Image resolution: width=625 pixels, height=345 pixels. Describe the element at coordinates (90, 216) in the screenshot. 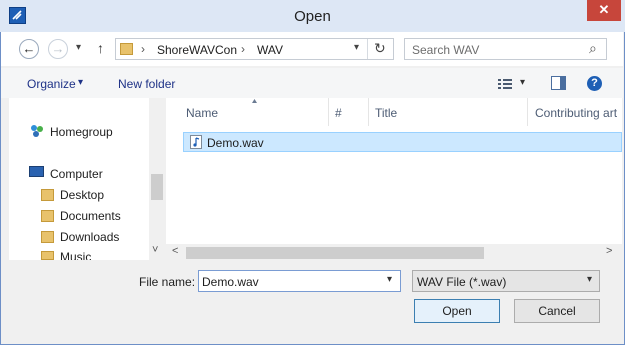

I see `nav-item-documents: Documents` at that location.